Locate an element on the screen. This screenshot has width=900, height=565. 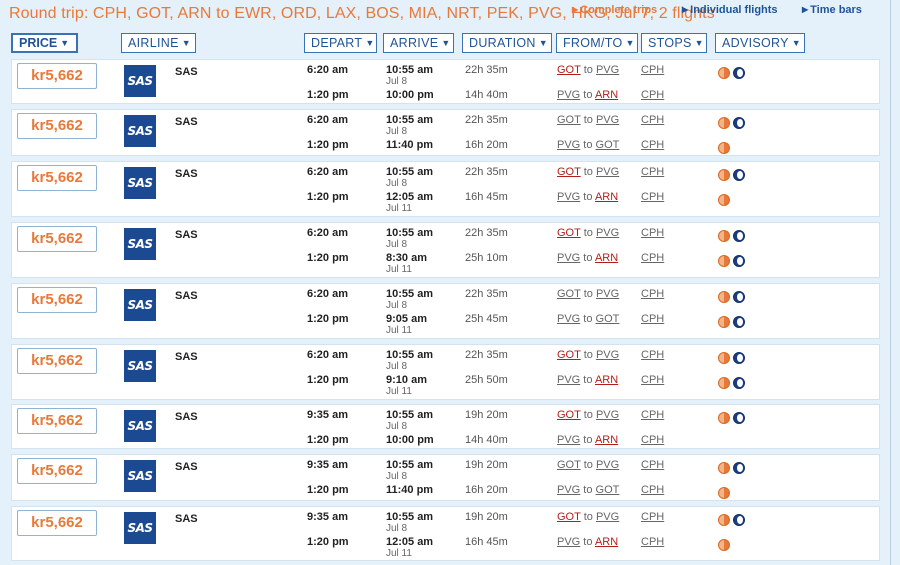
sort-advisory-button: ADVISORY ▼ is located at coordinates (760, 43).